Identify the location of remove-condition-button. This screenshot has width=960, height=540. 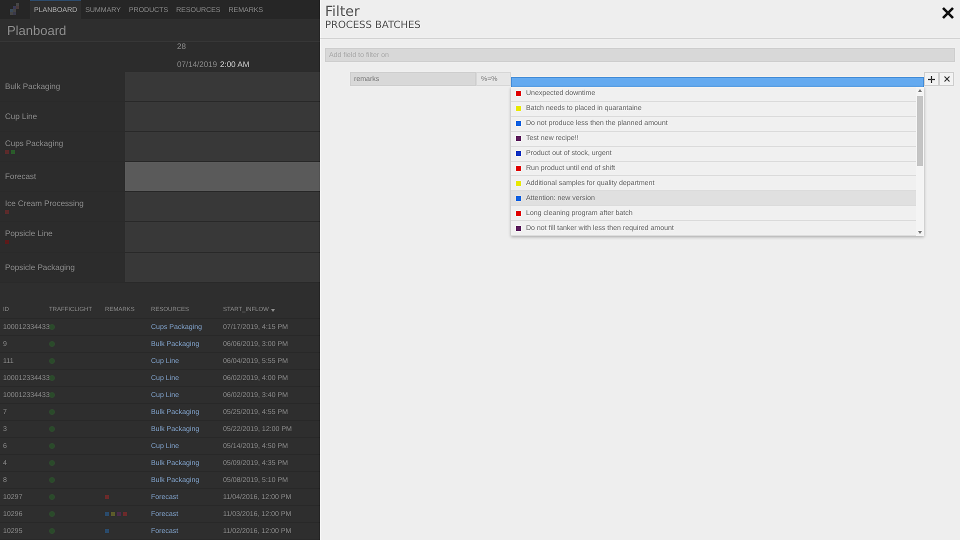
(946, 79).